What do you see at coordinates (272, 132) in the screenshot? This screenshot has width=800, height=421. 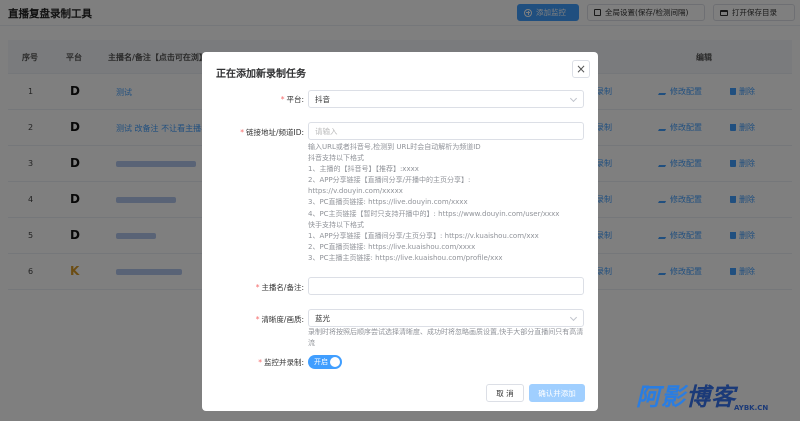 I see `url-label: * 链接地址/频道ID:` at bounding box center [272, 132].